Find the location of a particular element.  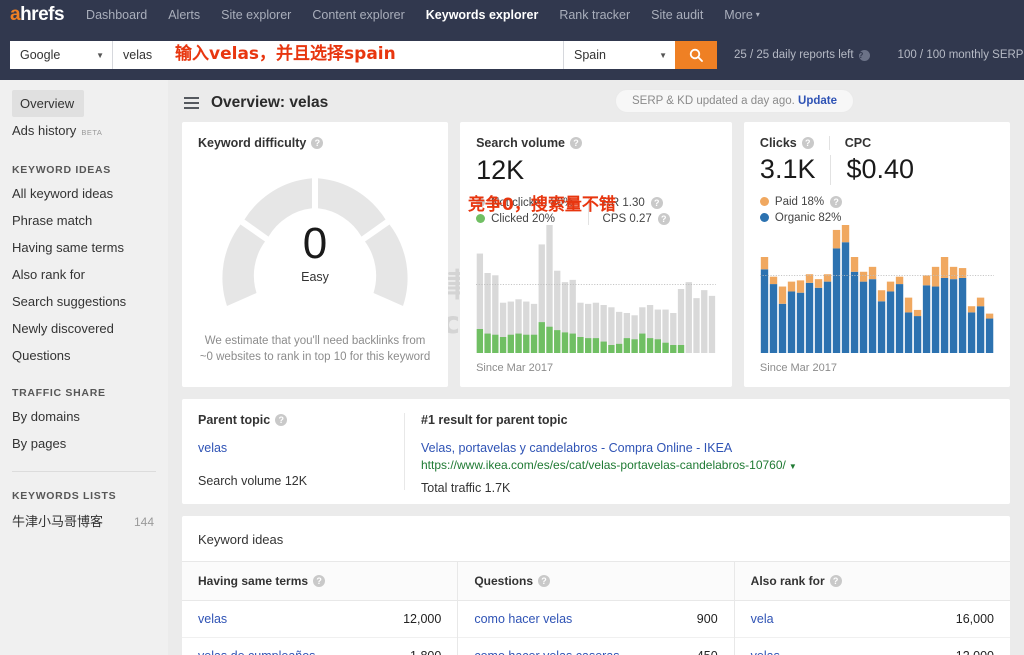

nav-item-site-explorer: Site explorer is located at coordinates (256, 15).